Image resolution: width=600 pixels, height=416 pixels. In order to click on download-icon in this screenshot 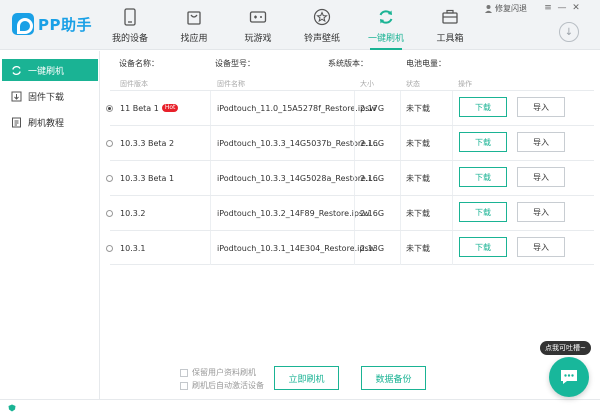, I will do `click(16, 96)`.